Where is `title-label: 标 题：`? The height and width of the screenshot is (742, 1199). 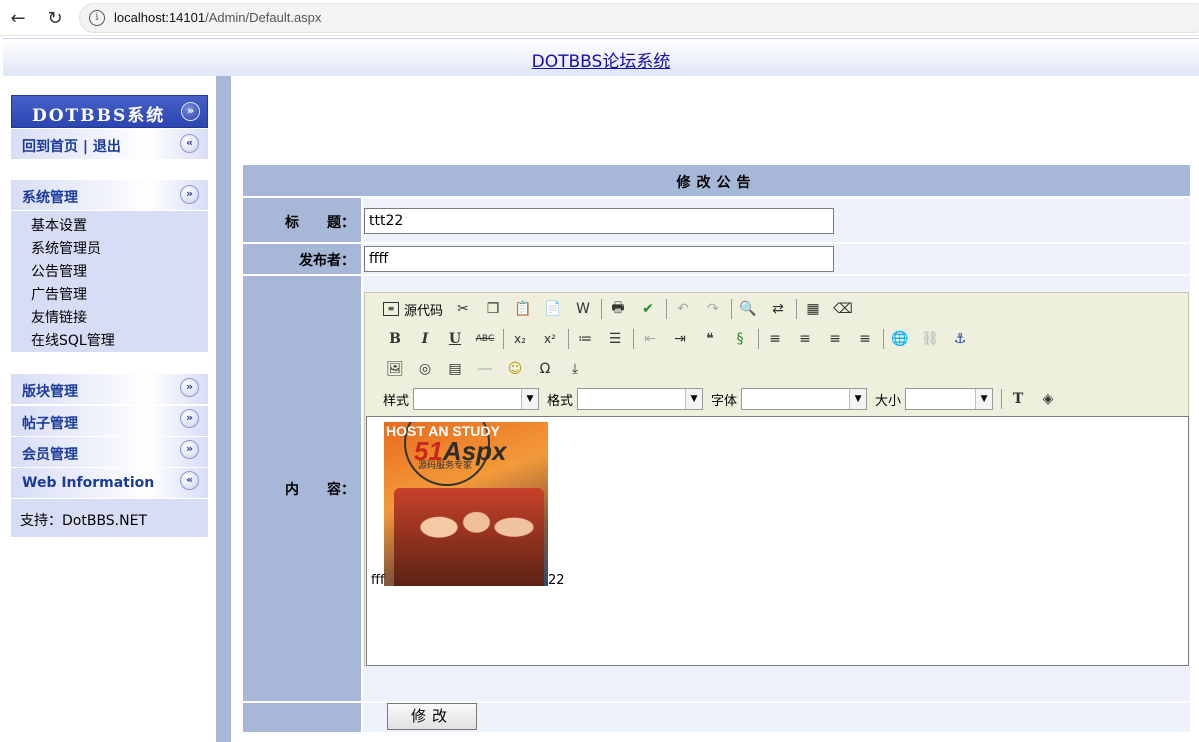 title-label: 标 题： is located at coordinates (320, 223).